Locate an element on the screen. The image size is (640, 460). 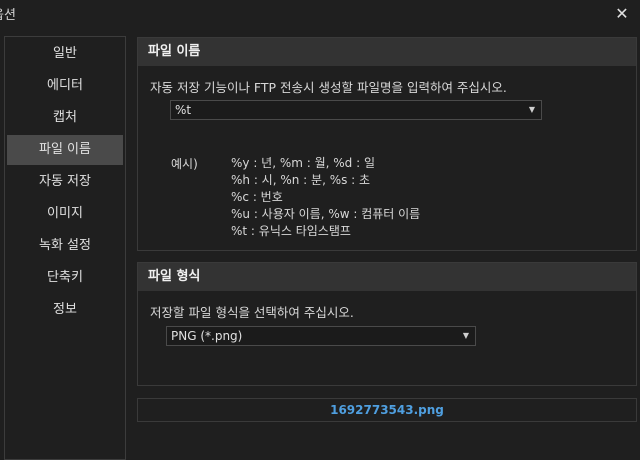
filename-section-header: 파일 이름 is located at coordinates (387, 52).